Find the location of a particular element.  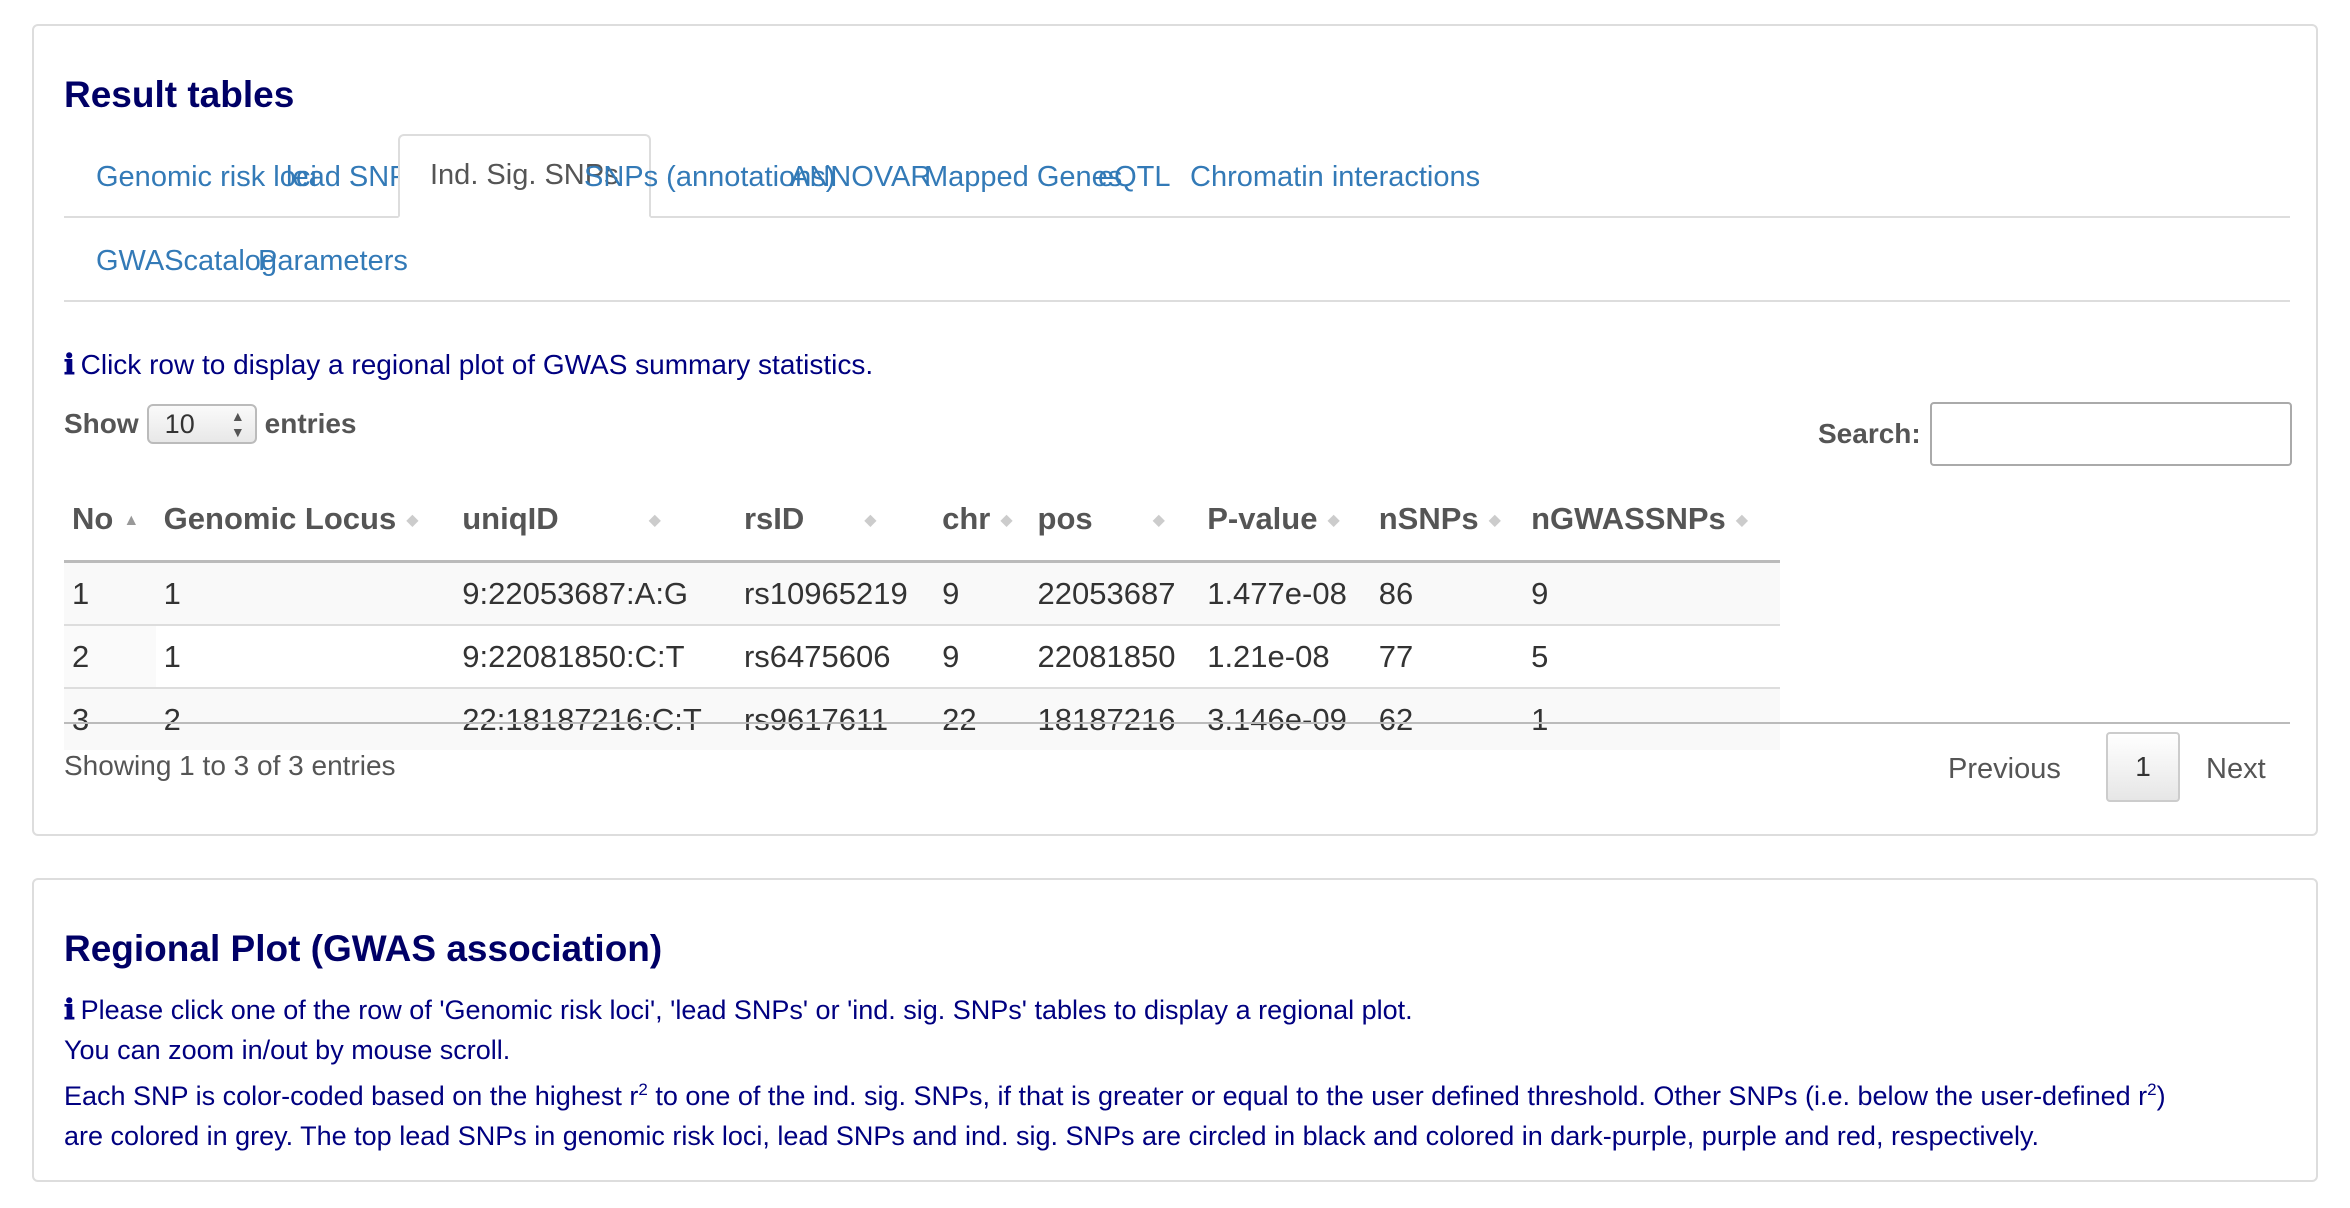

column-header-ngwassnps: nGWASSNPs ◆ is located at coordinates (1651, 520).